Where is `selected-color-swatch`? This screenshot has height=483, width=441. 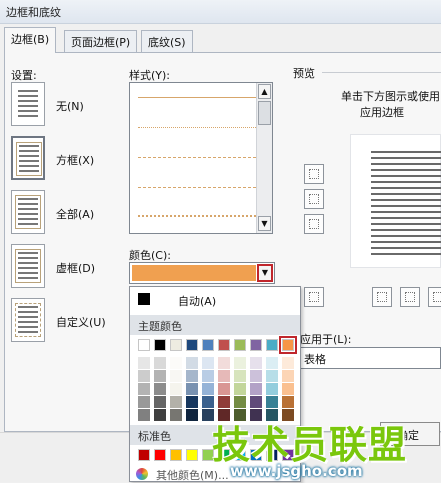 selected-color-swatch is located at coordinates (194, 273).